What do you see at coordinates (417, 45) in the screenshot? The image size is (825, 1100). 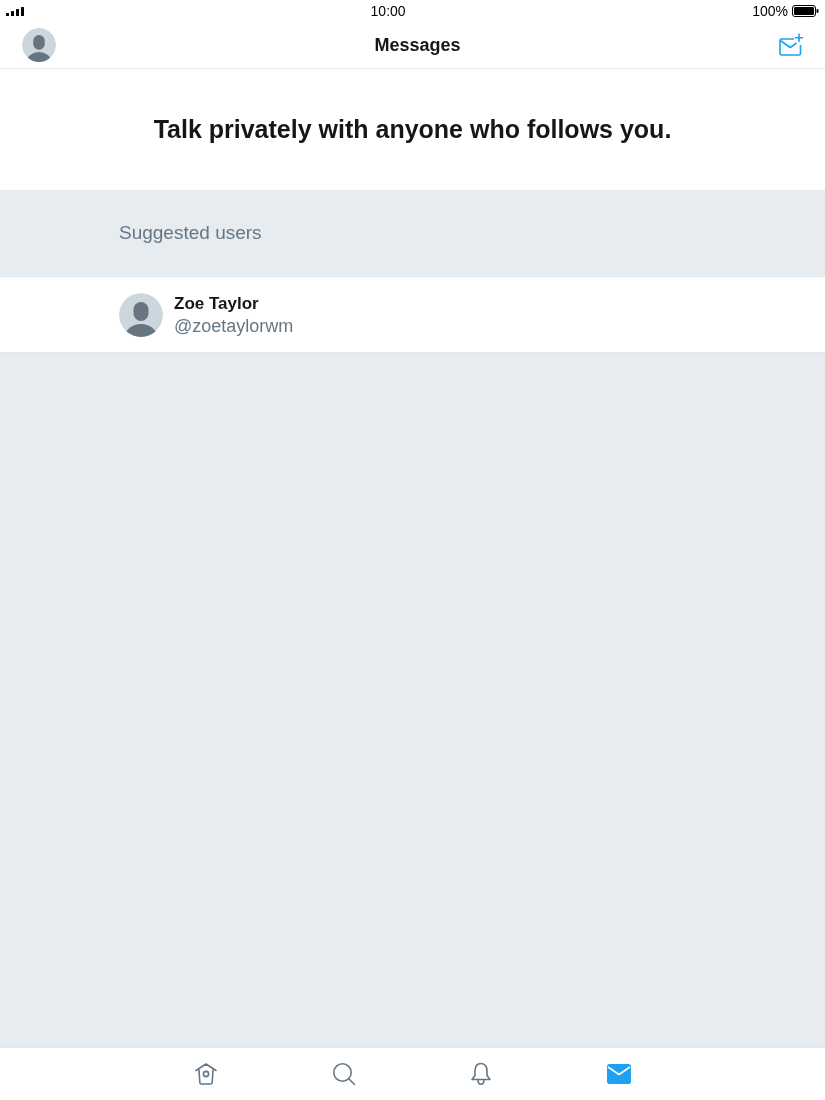 I see `page-title: Messages` at bounding box center [417, 45].